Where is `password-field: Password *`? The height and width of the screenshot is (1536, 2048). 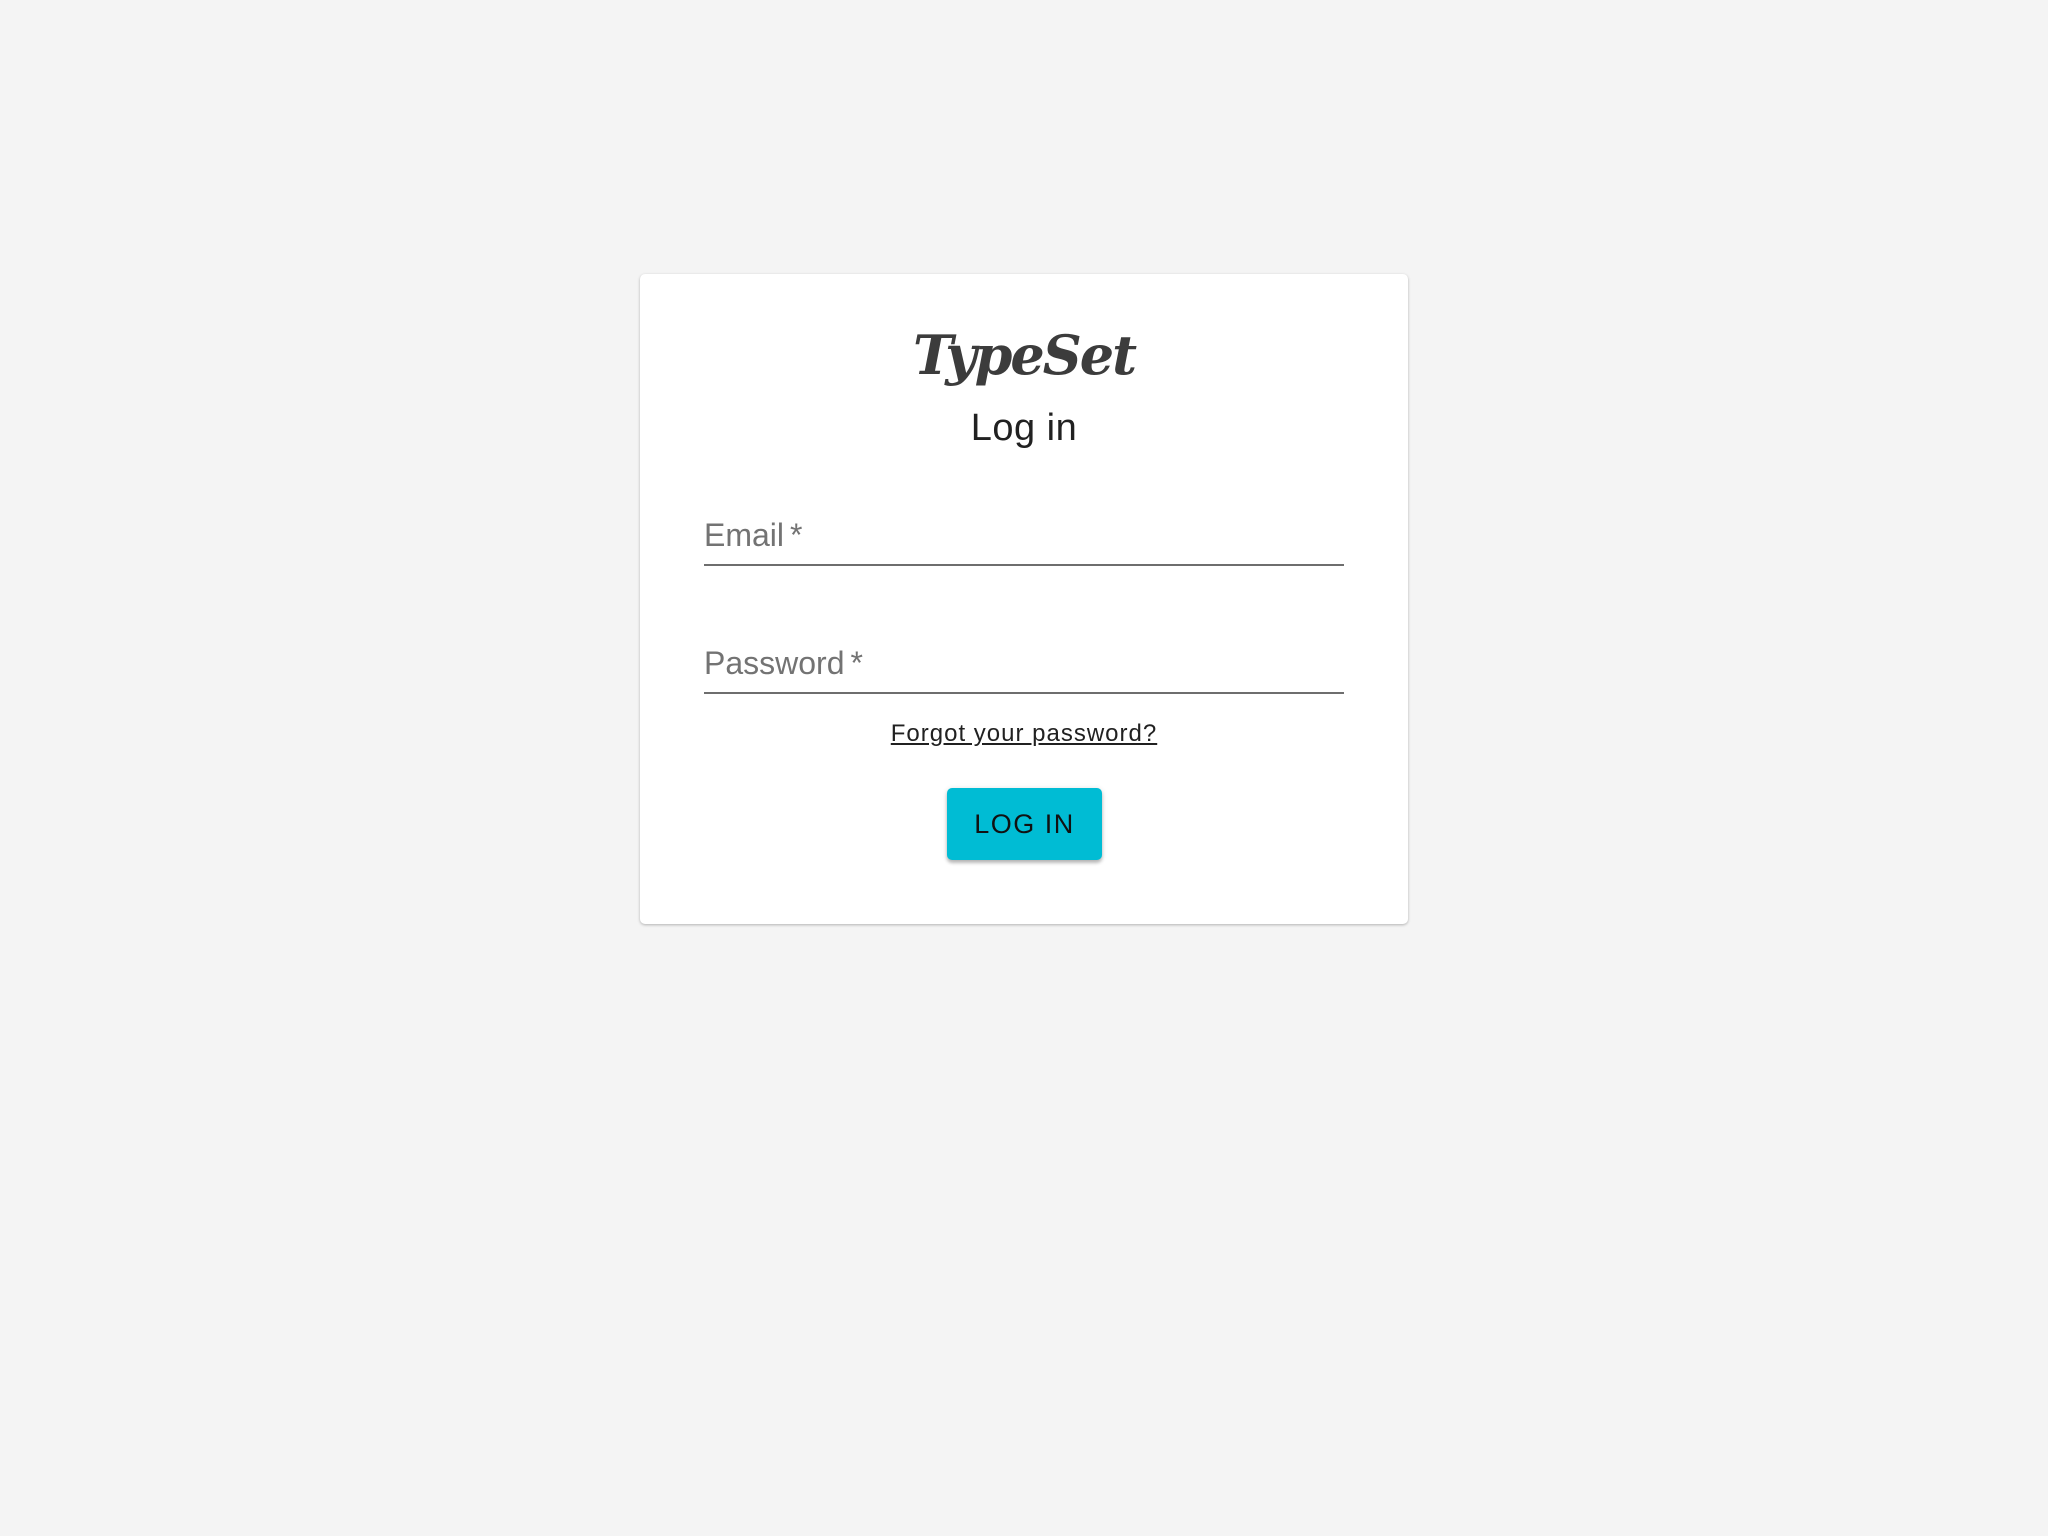
password-field: Password * is located at coordinates (1024, 664).